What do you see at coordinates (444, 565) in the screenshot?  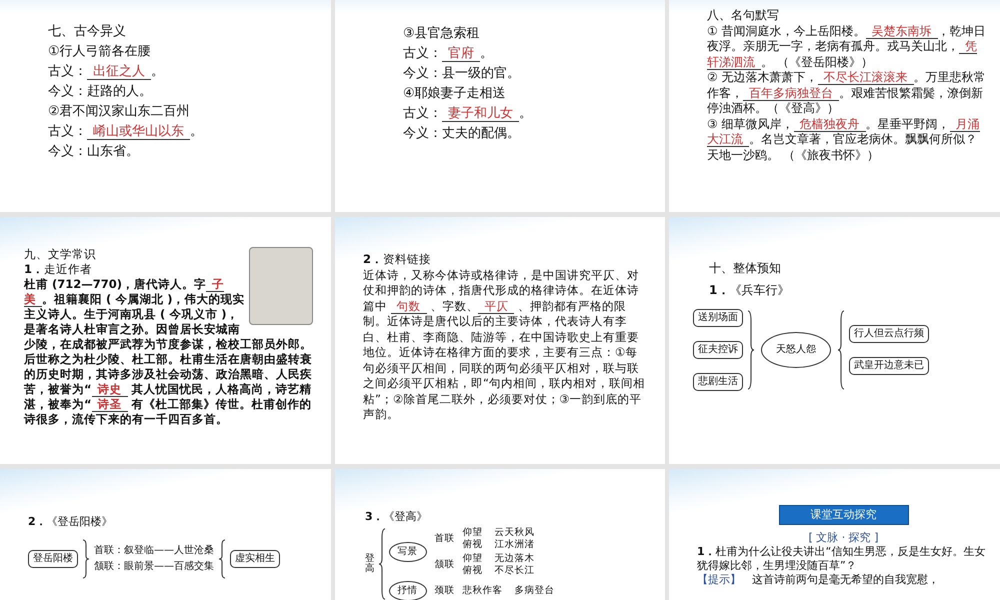 I see `text-label: 颔联` at bounding box center [444, 565].